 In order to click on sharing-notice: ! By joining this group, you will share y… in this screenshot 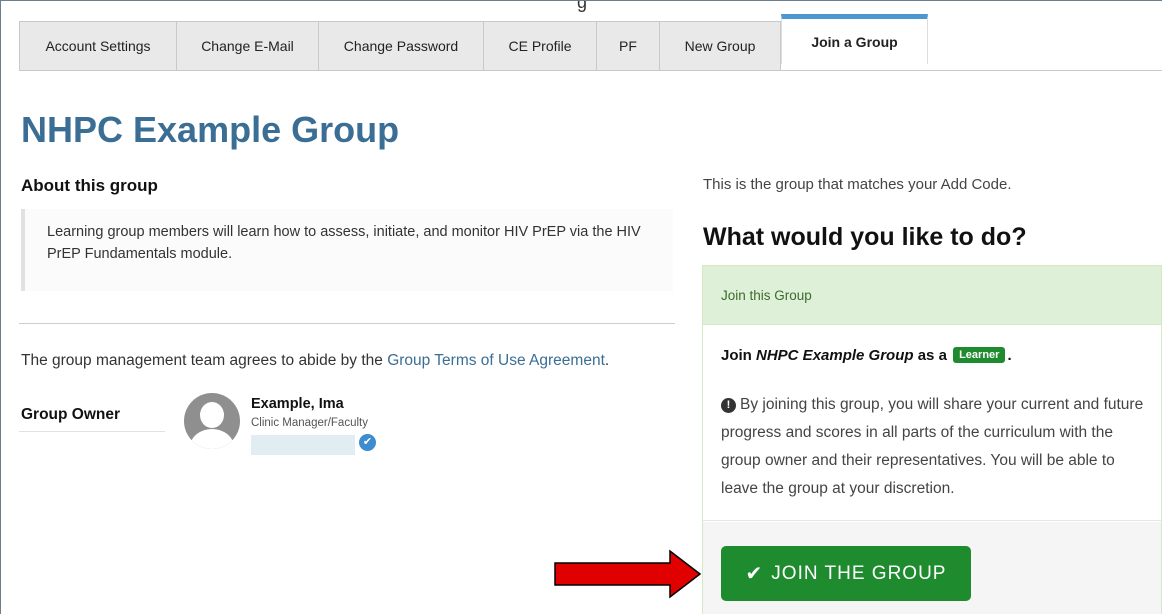, I will do `click(936, 447)`.